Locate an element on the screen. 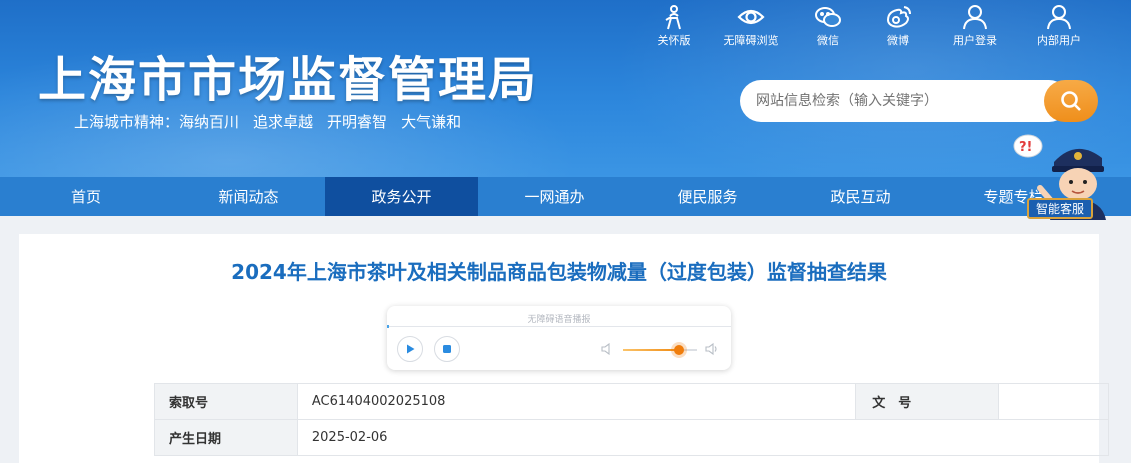  play-icon is located at coordinates (411, 349).